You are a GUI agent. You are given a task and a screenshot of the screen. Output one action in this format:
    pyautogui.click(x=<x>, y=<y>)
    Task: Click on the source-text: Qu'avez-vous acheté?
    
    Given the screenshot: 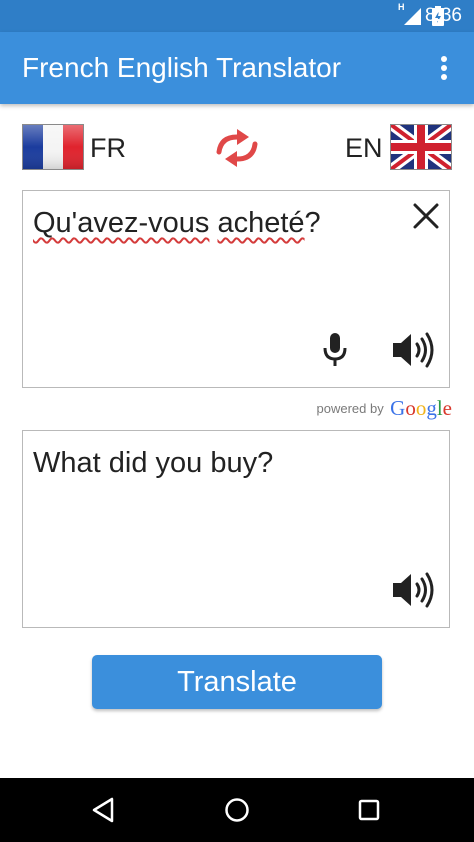 What is the action you would take?
    pyautogui.click(x=177, y=223)
    